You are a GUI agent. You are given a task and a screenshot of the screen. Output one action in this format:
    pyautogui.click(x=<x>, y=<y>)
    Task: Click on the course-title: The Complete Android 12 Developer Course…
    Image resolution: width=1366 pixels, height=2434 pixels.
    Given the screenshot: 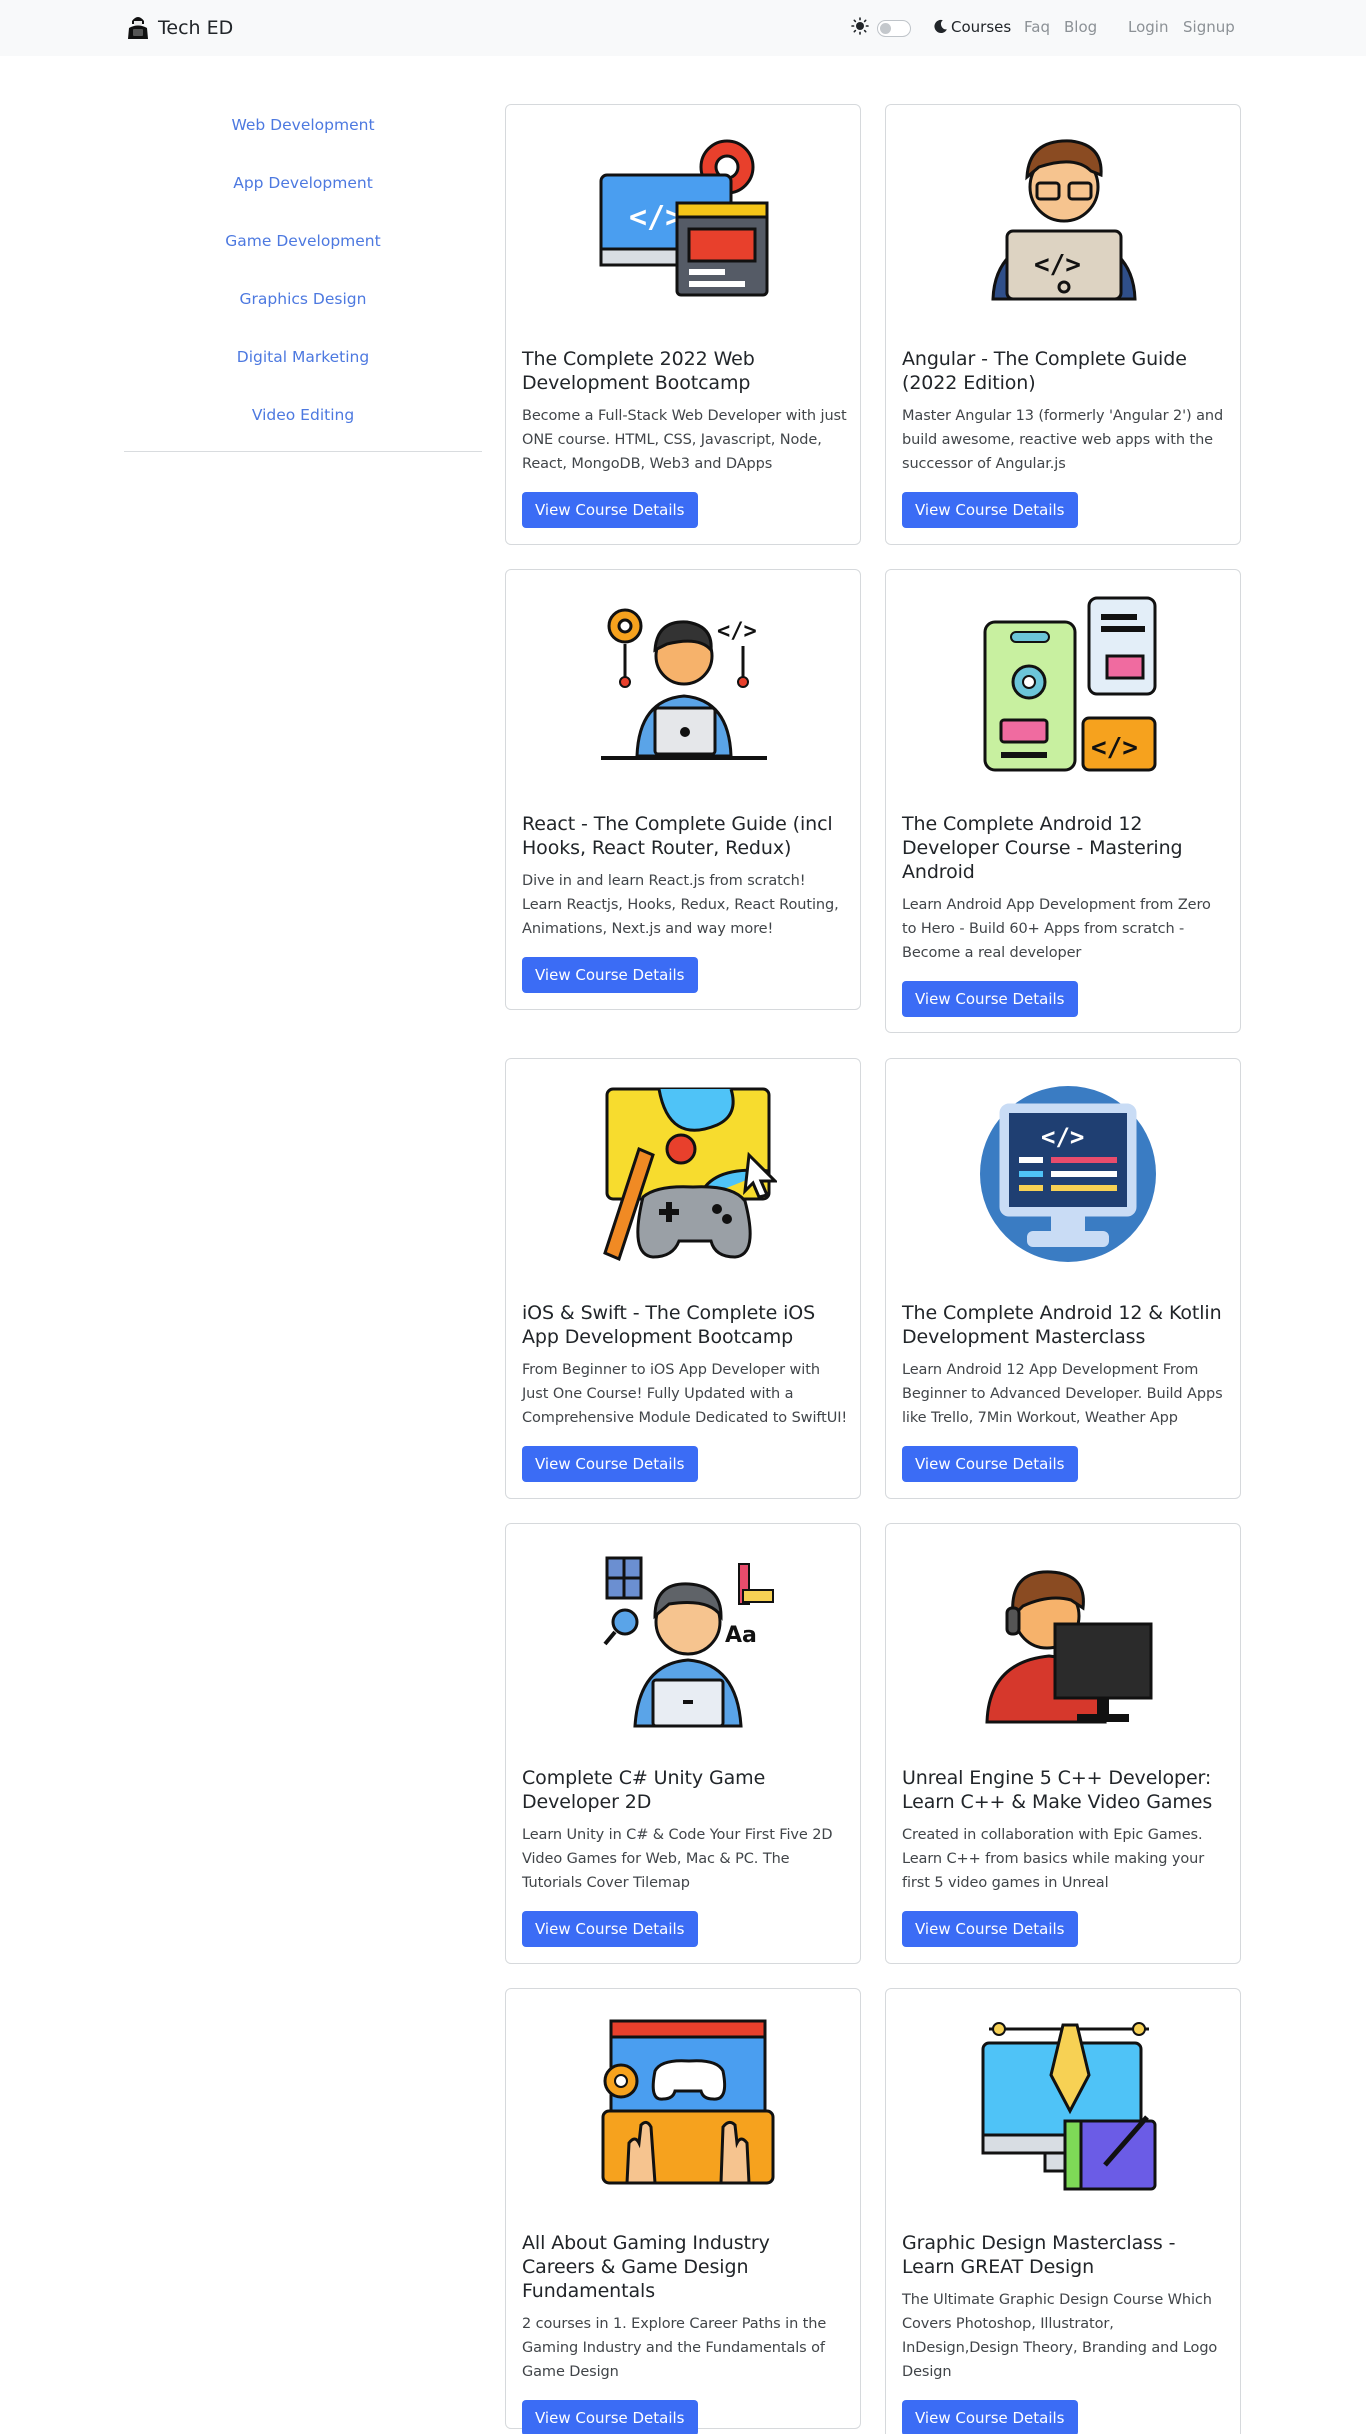 What is the action you would take?
    pyautogui.click(x=1042, y=848)
    